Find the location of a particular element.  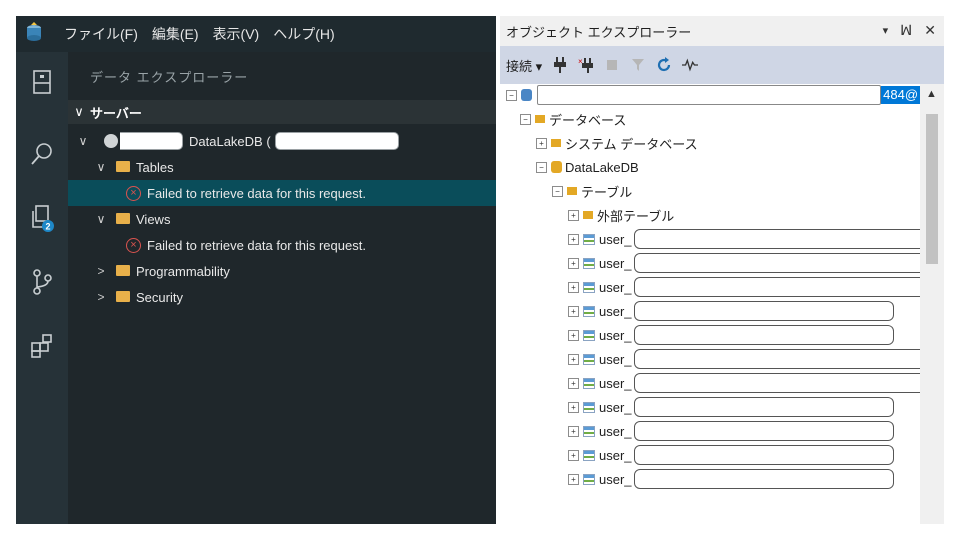

programmability-node: > Programmability is located at coordinates (282, 271).